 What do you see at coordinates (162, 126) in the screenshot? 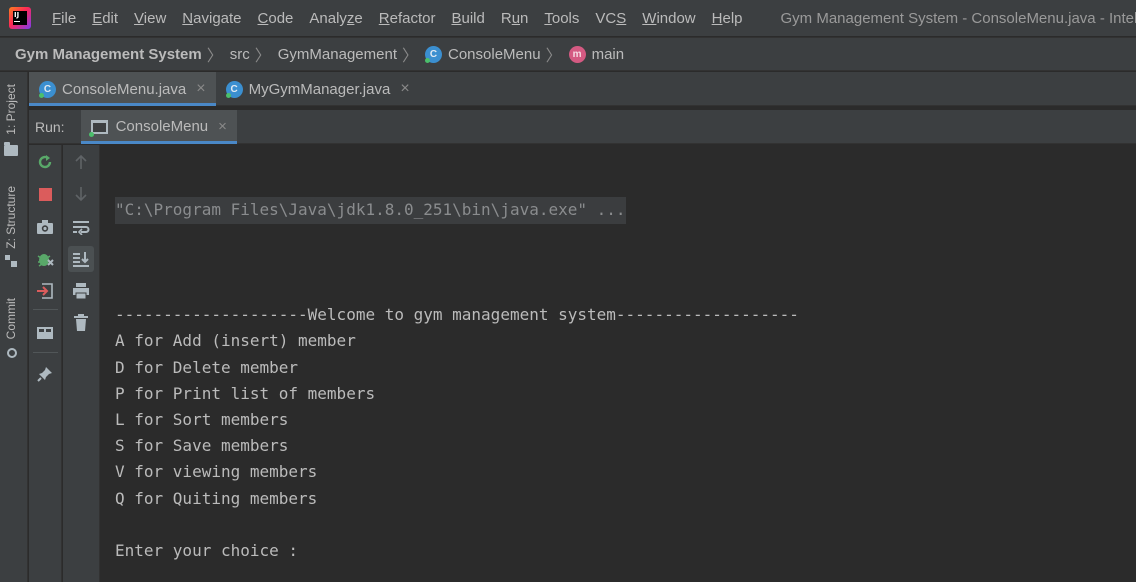
I see `run-tab-label: ConsoleMenu` at bounding box center [162, 126].